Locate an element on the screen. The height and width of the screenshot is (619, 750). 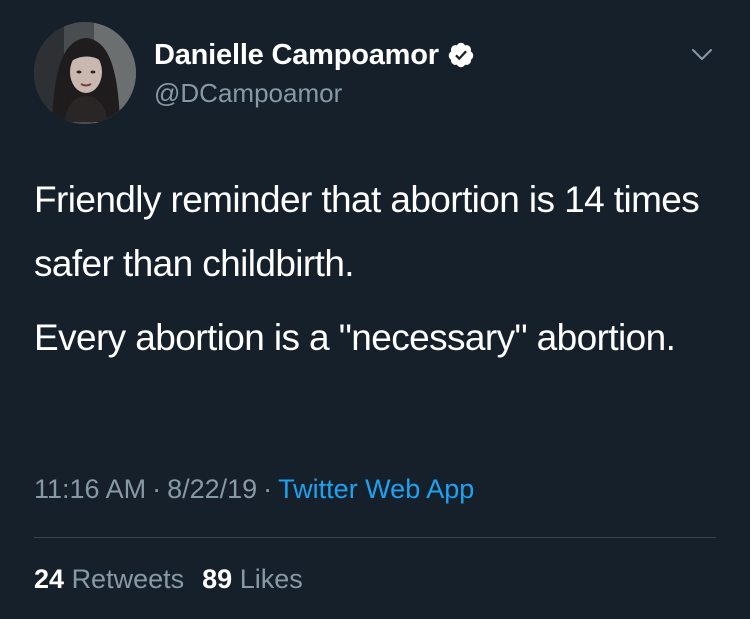
likes-stat: 89 Likes is located at coordinates (252, 579).